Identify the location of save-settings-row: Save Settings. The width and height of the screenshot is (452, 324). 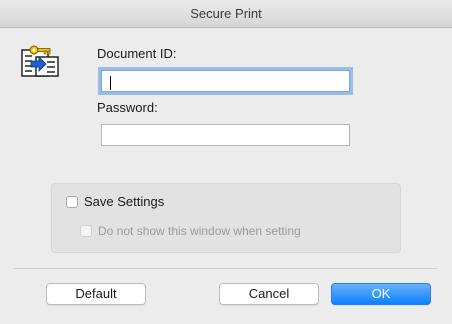
(115, 201).